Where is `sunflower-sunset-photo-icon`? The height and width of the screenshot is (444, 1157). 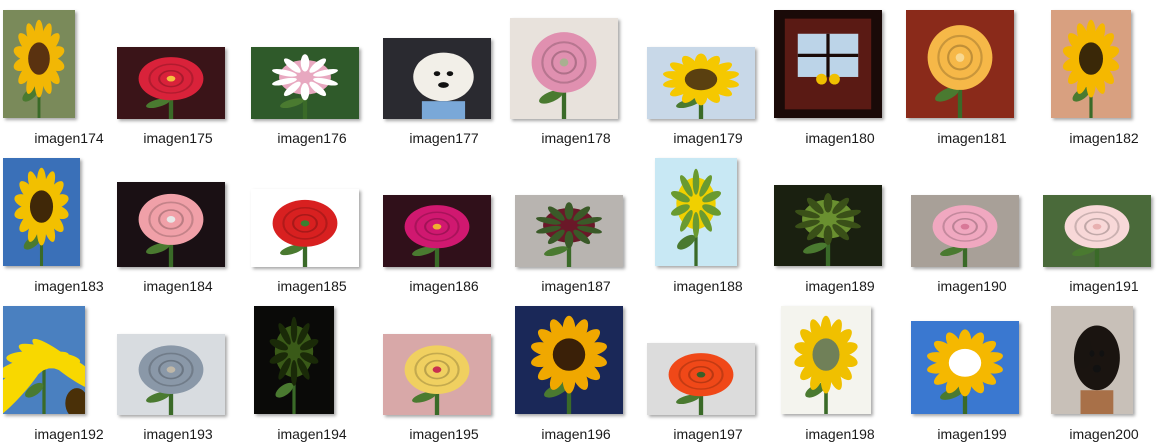 sunflower-sunset-photo-icon is located at coordinates (1091, 64).